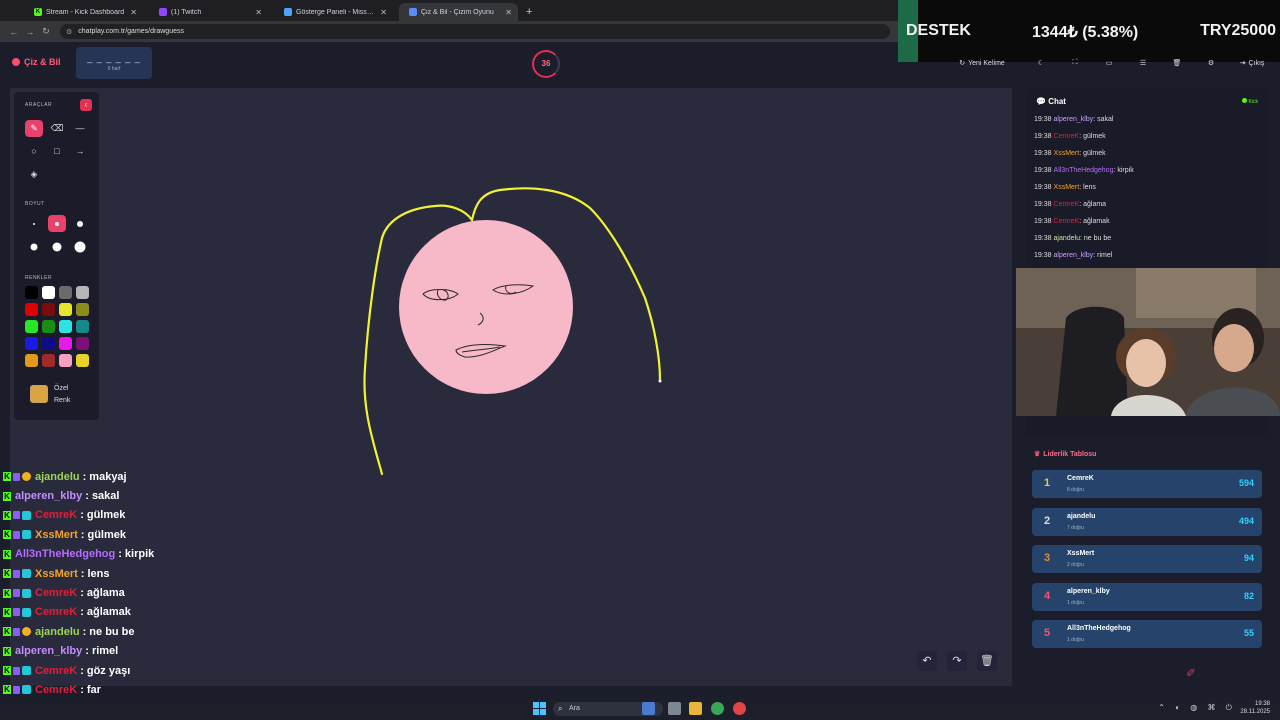 This screenshot has width=1280, height=720. Describe the element at coordinates (36, 62) in the screenshot. I see `app-brand: Çiz & Bil` at that location.